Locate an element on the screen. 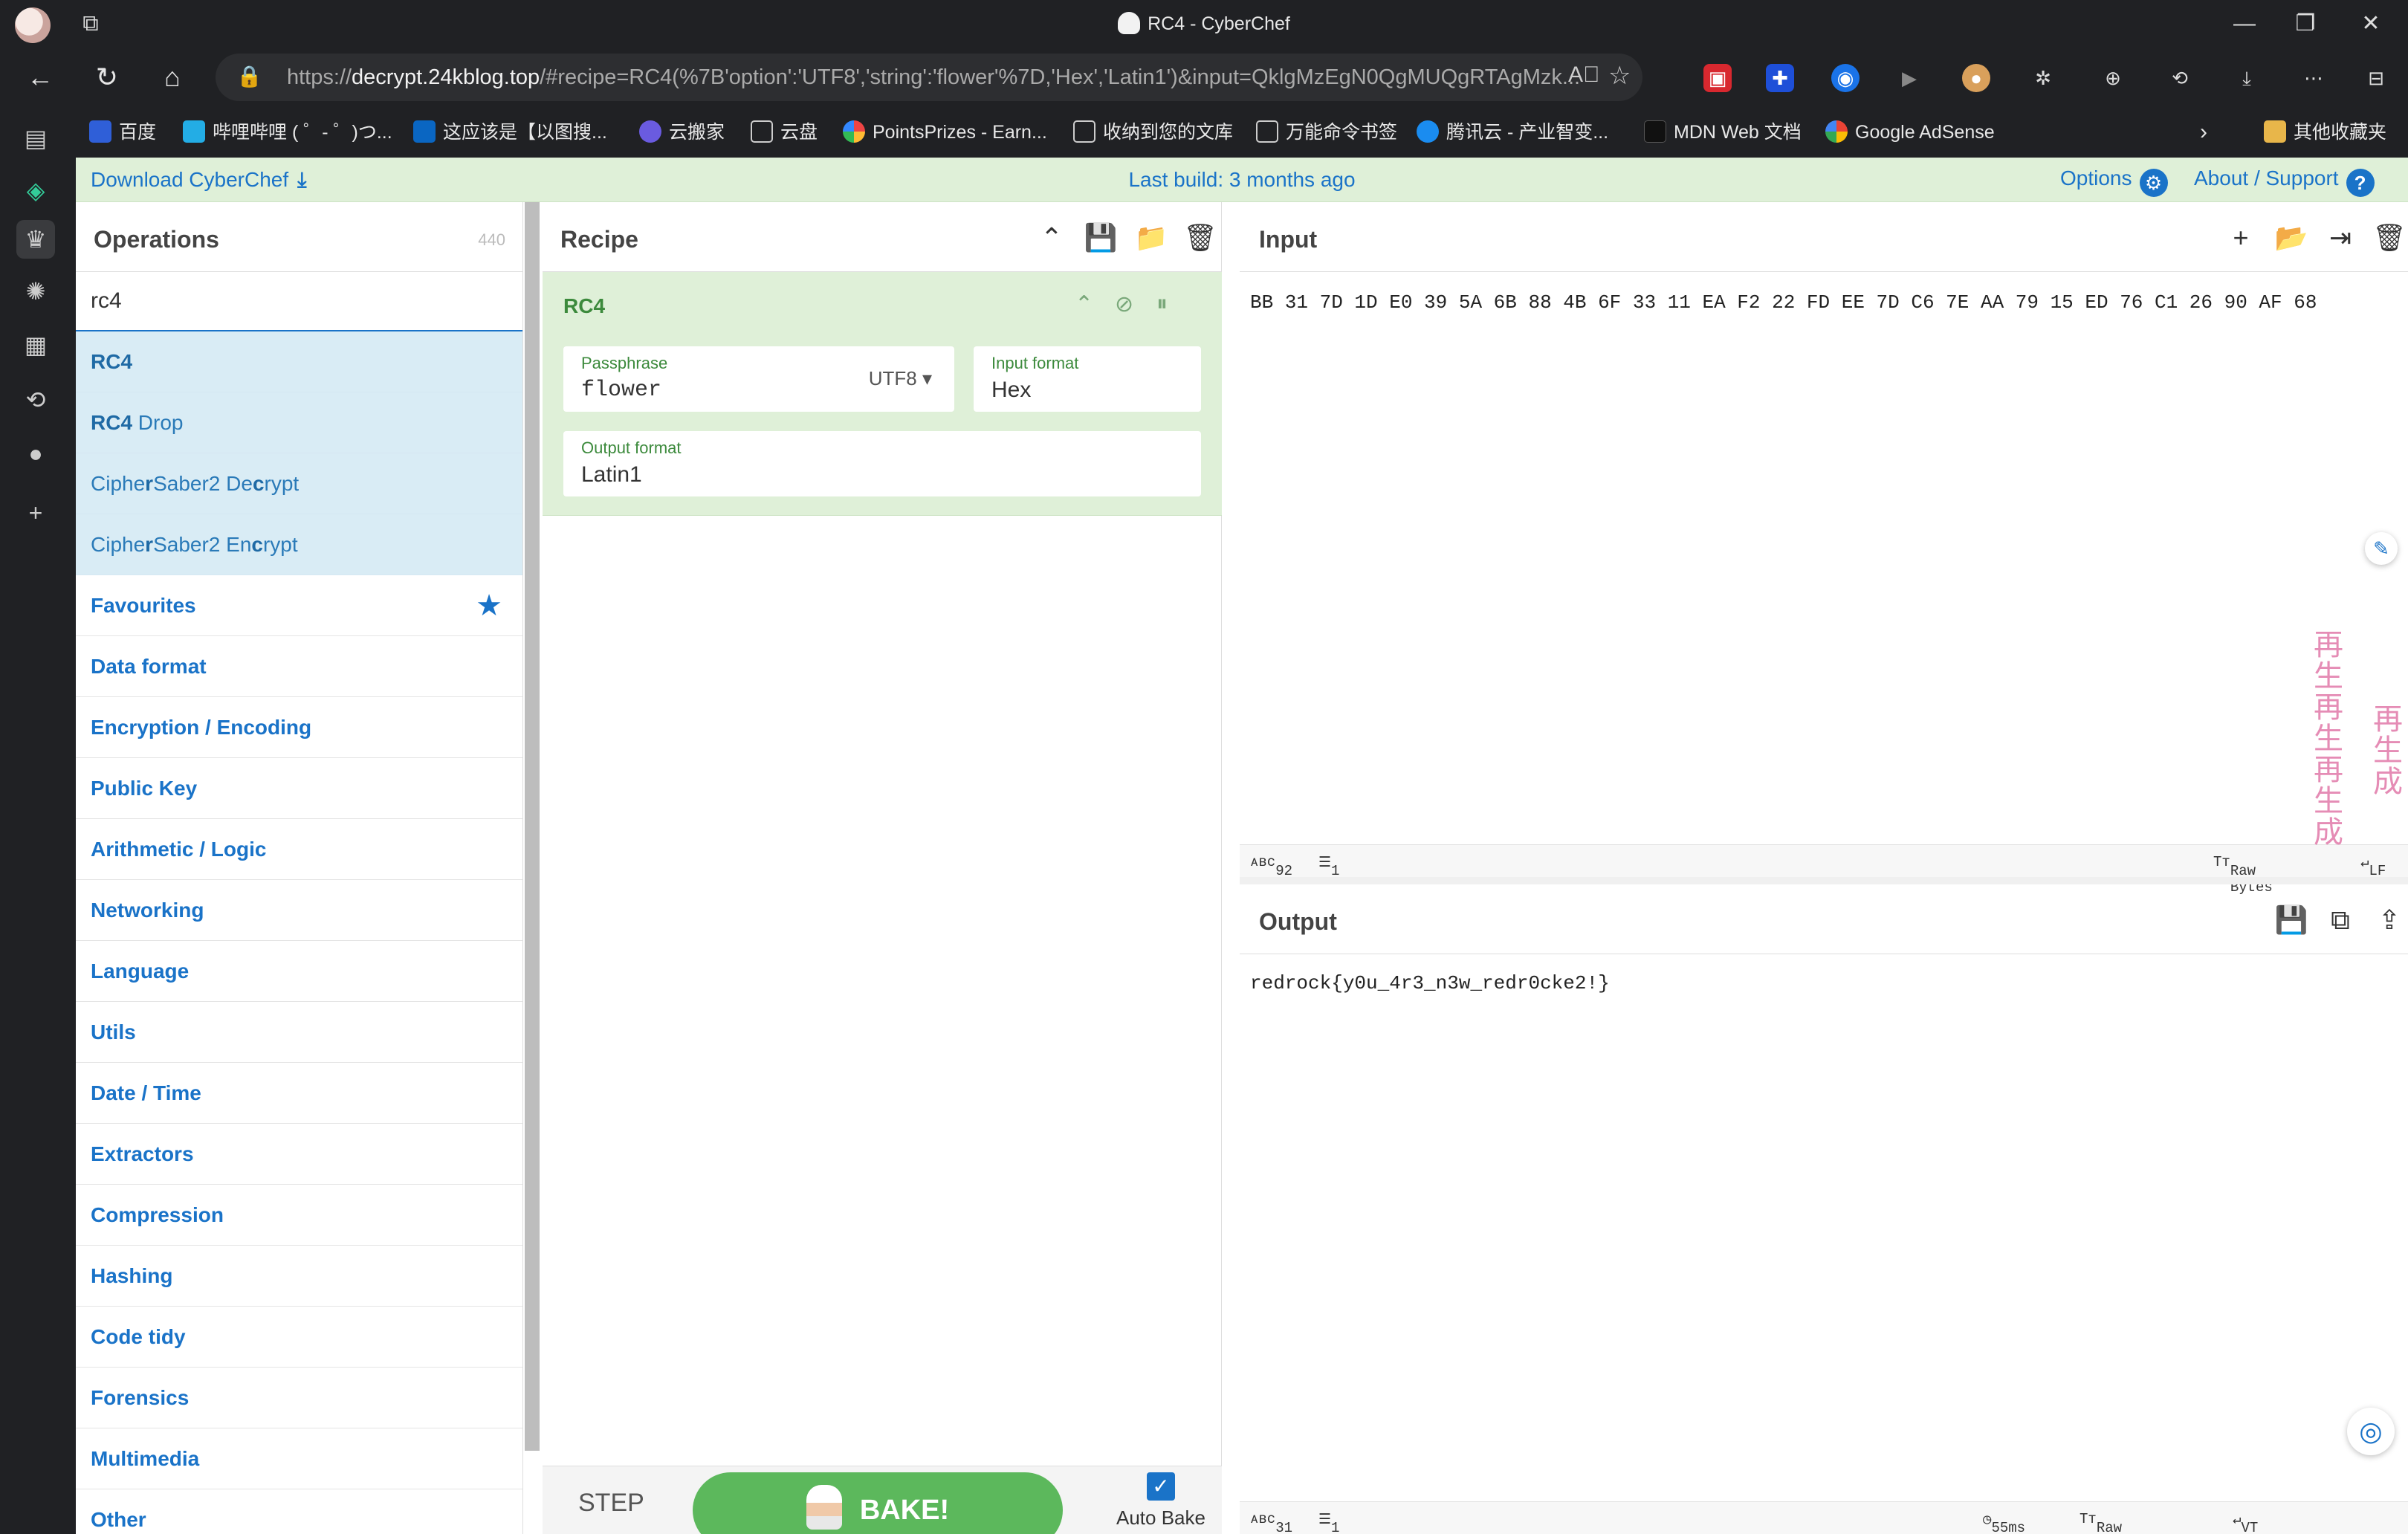  passphrase-field: Passphrase flower UTF8 ▾ is located at coordinates (758, 379).